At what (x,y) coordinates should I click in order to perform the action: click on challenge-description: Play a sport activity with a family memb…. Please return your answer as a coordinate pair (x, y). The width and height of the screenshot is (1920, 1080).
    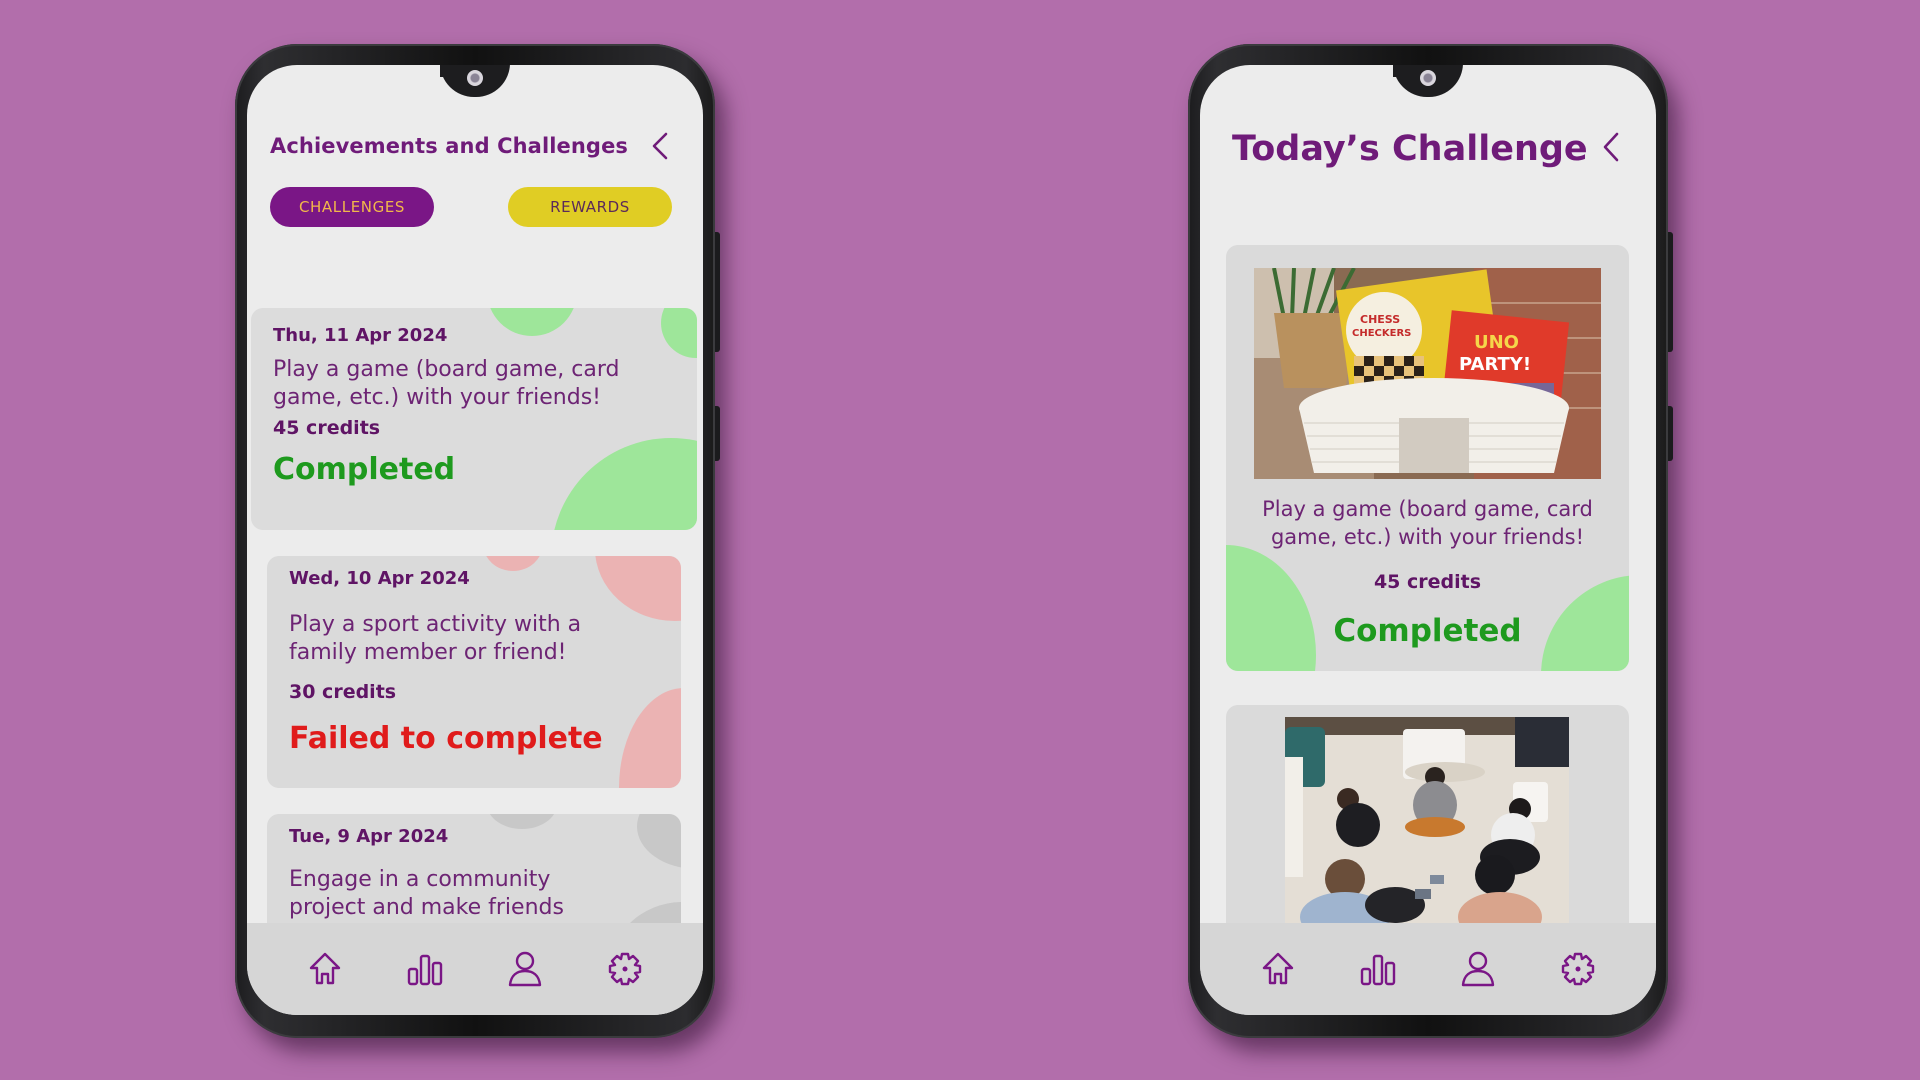
    Looking at the image, I should click on (435, 638).